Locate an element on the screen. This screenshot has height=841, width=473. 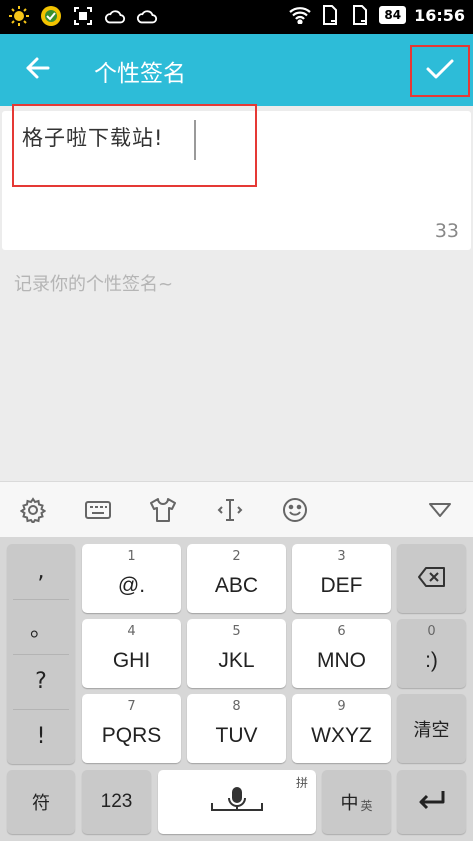
punctuation-column: , 。 ? ! is located at coordinates (41, 654).